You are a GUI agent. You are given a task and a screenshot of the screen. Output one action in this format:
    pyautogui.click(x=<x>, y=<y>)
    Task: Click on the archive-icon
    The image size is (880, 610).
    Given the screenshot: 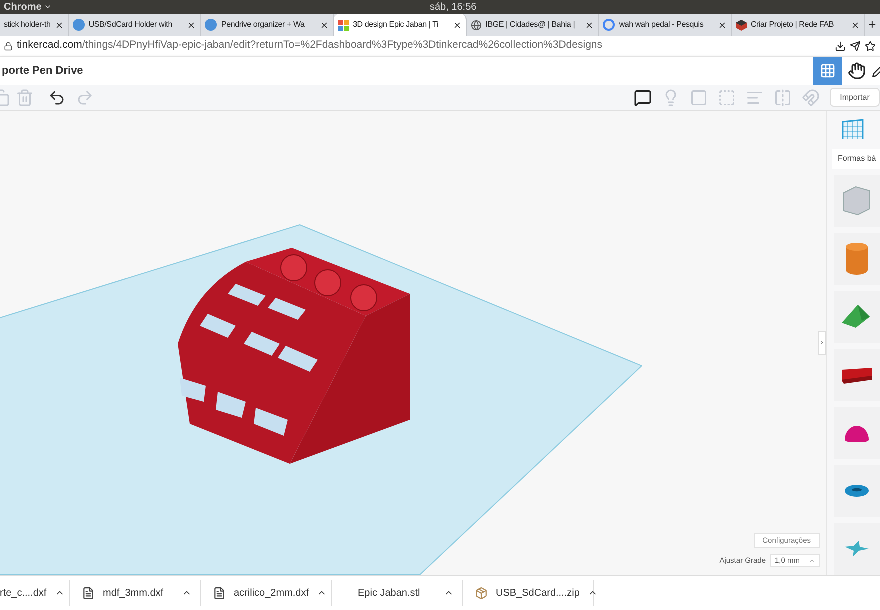 What is the action you would take?
    pyautogui.click(x=481, y=593)
    